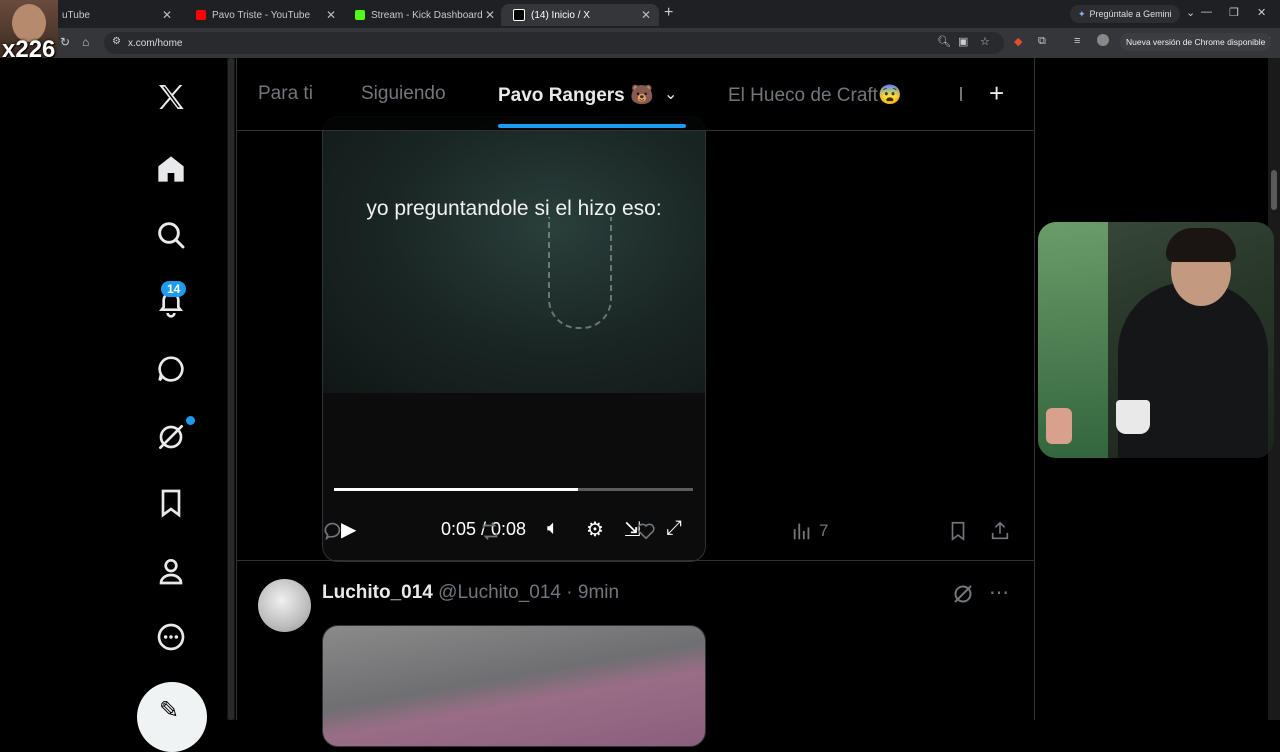 This screenshot has width=1280, height=752. What do you see at coordinates (1130, 14) in the screenshot?
I see `gemini-label: Pregúntale a Gemini` at bounding box center [1130, 14].